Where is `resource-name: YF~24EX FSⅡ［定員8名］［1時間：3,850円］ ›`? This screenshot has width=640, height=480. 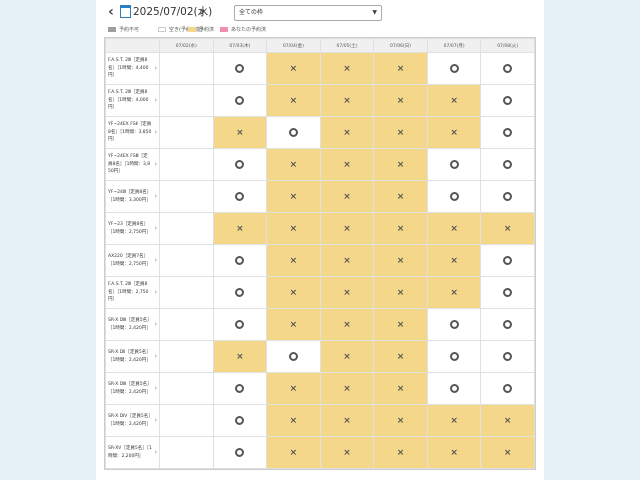
resource-name: YF~24EX FSⅡ［定員8名］［1時間：3,850円］ › is located at coordinates (132, 132).